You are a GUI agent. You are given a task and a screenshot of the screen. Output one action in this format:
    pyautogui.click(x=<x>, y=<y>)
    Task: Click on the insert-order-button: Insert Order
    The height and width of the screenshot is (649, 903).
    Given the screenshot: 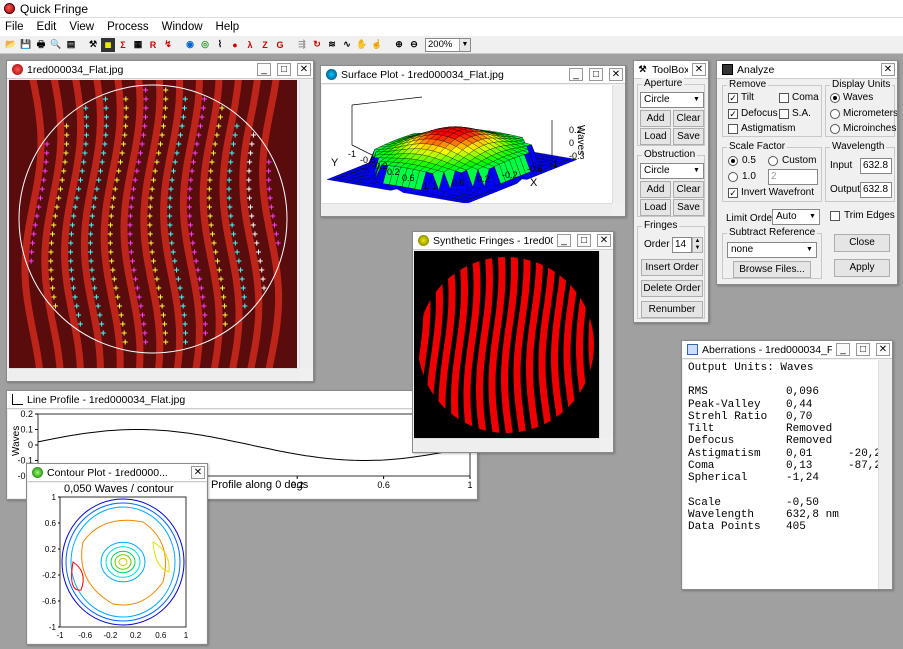 What is the action you would take?
    pyautogui.click(x=672, y=267)
    